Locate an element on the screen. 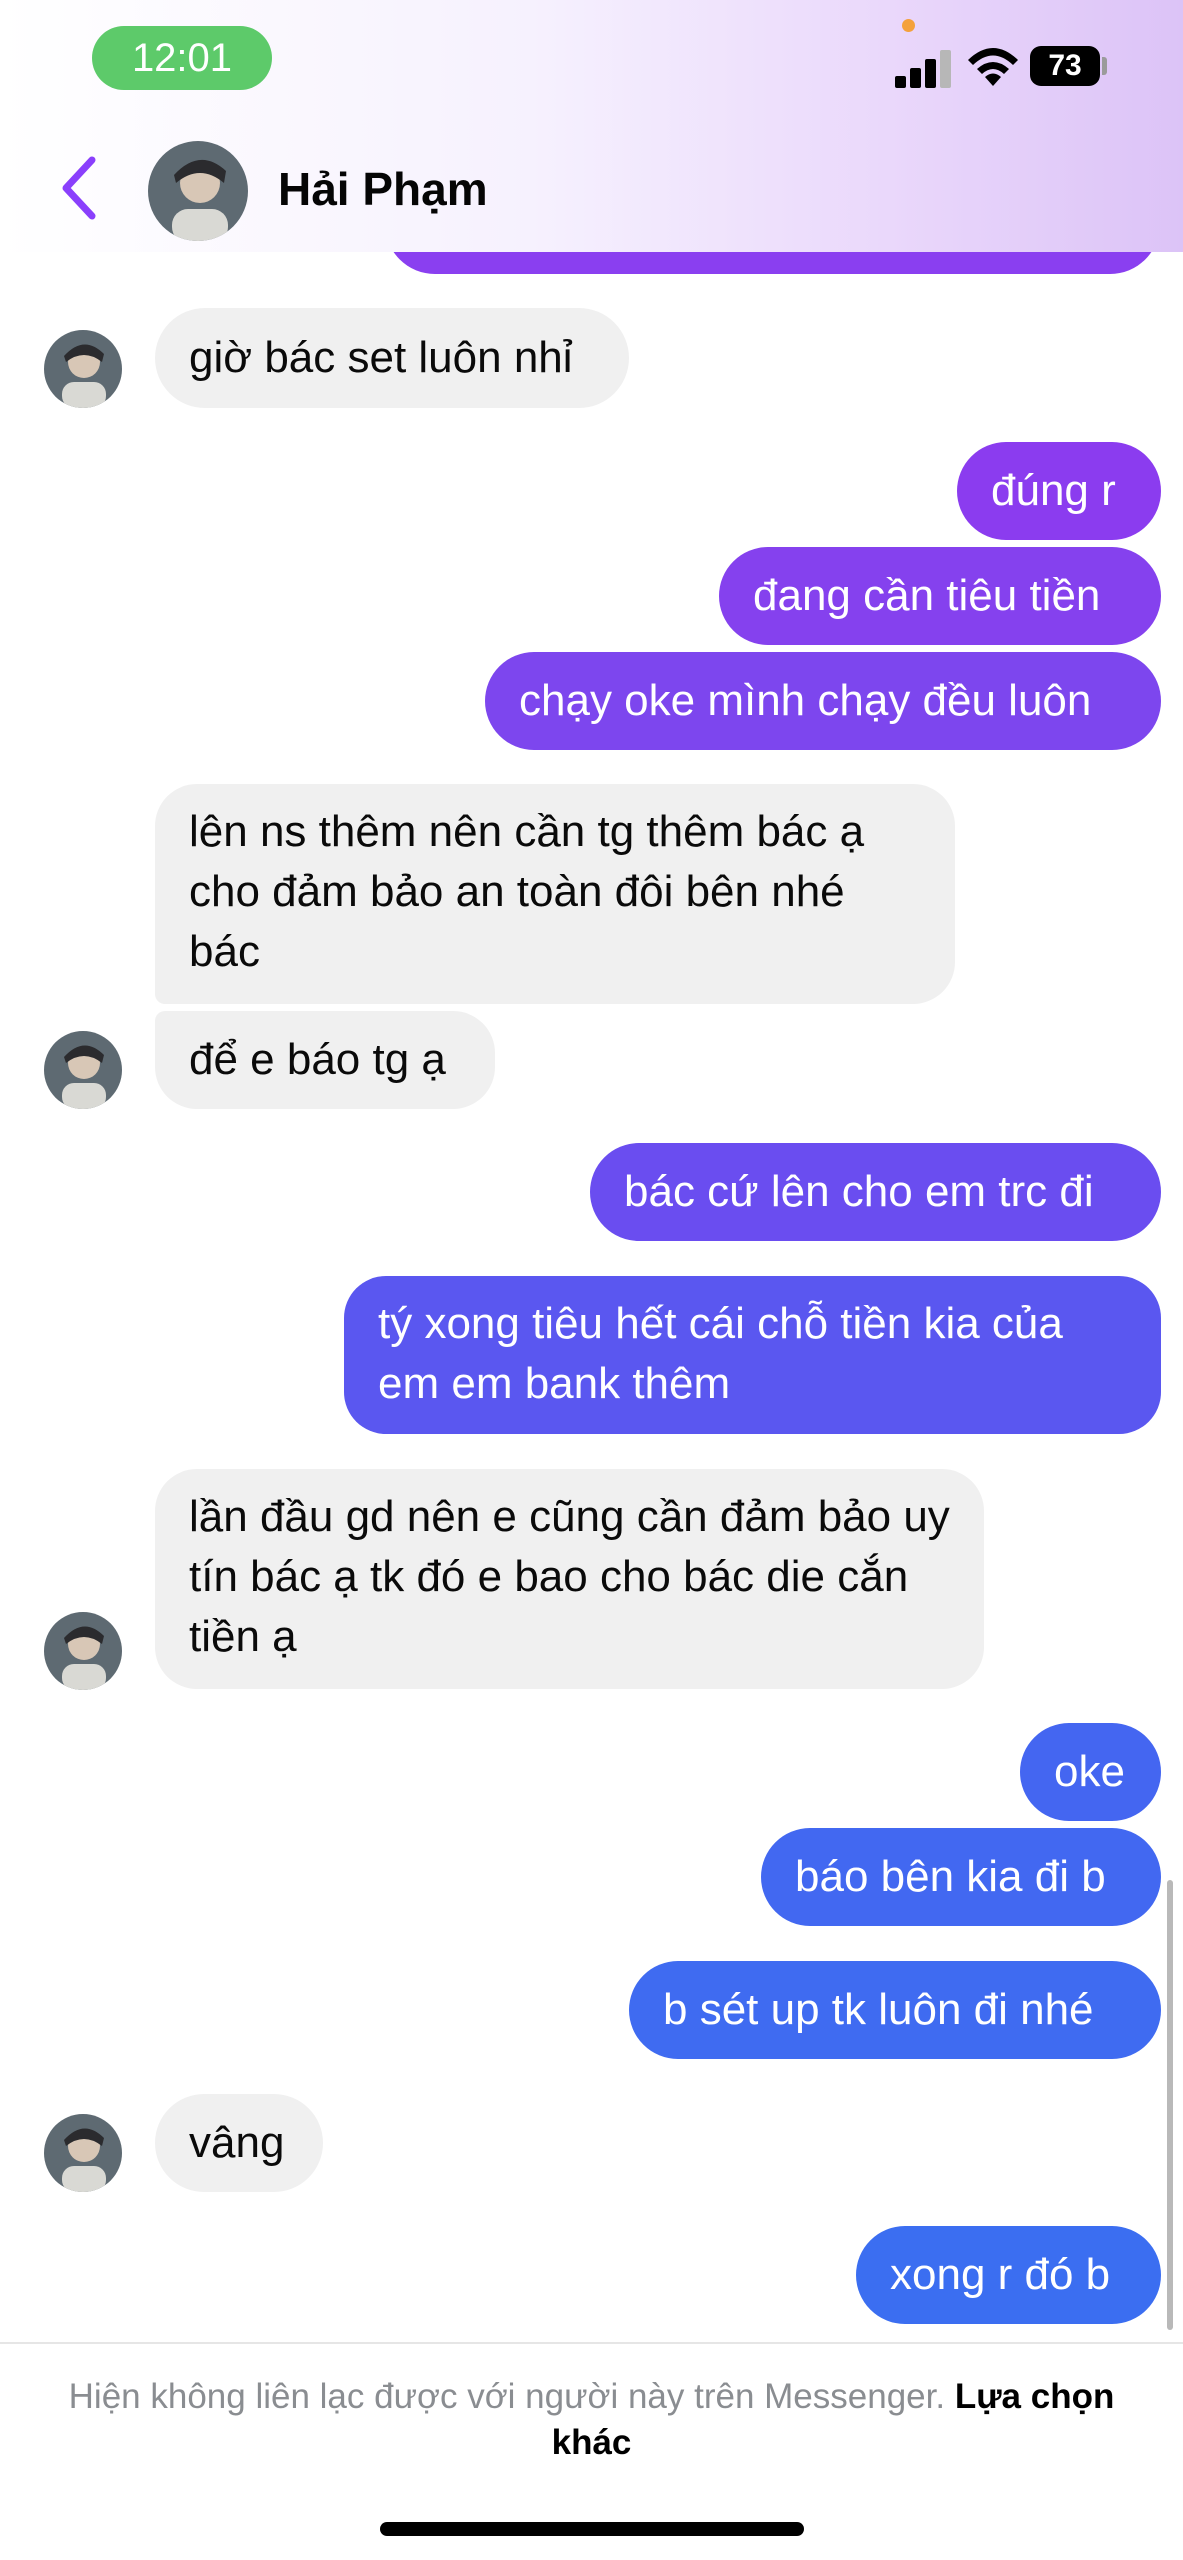  back-chevron-icon is located at coordinates (77, 188).